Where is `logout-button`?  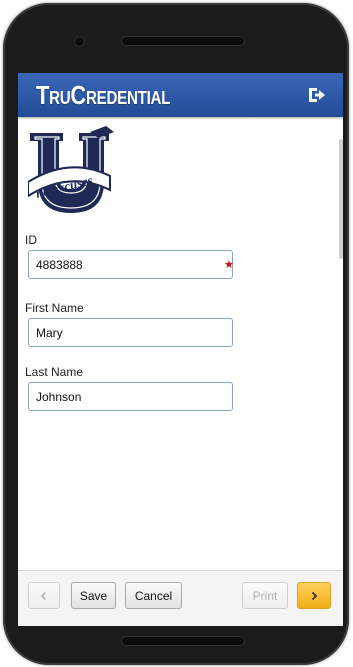 logout-button is located at coordinates (317, 95).